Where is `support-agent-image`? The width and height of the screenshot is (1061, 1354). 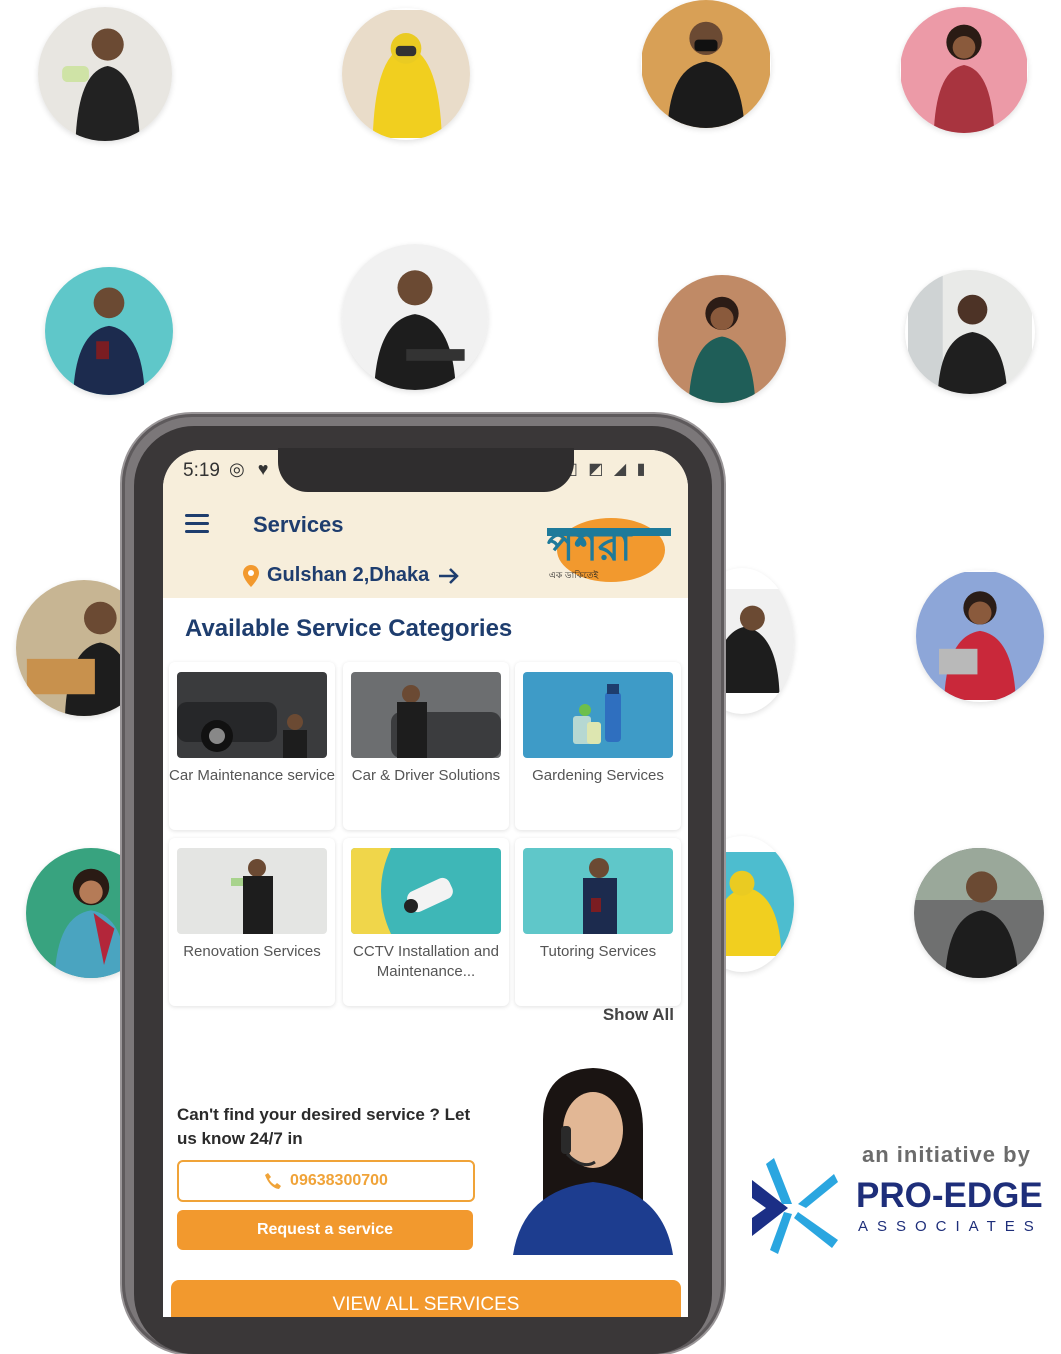
support-agent-image is located at coordinates (593, 1157).